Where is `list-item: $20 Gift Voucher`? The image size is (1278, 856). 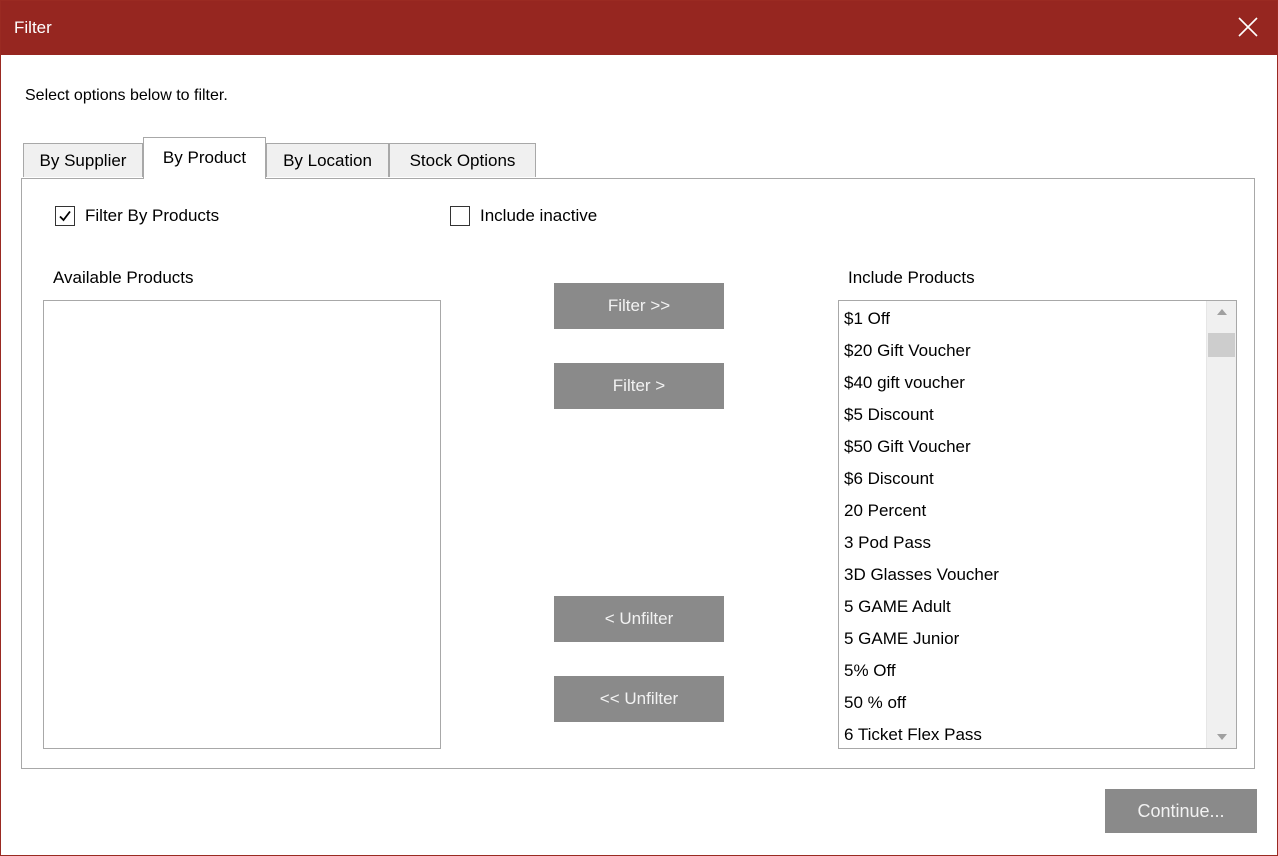 list-item: $20 Gift Voucher is located at coordinates (1023, 351).